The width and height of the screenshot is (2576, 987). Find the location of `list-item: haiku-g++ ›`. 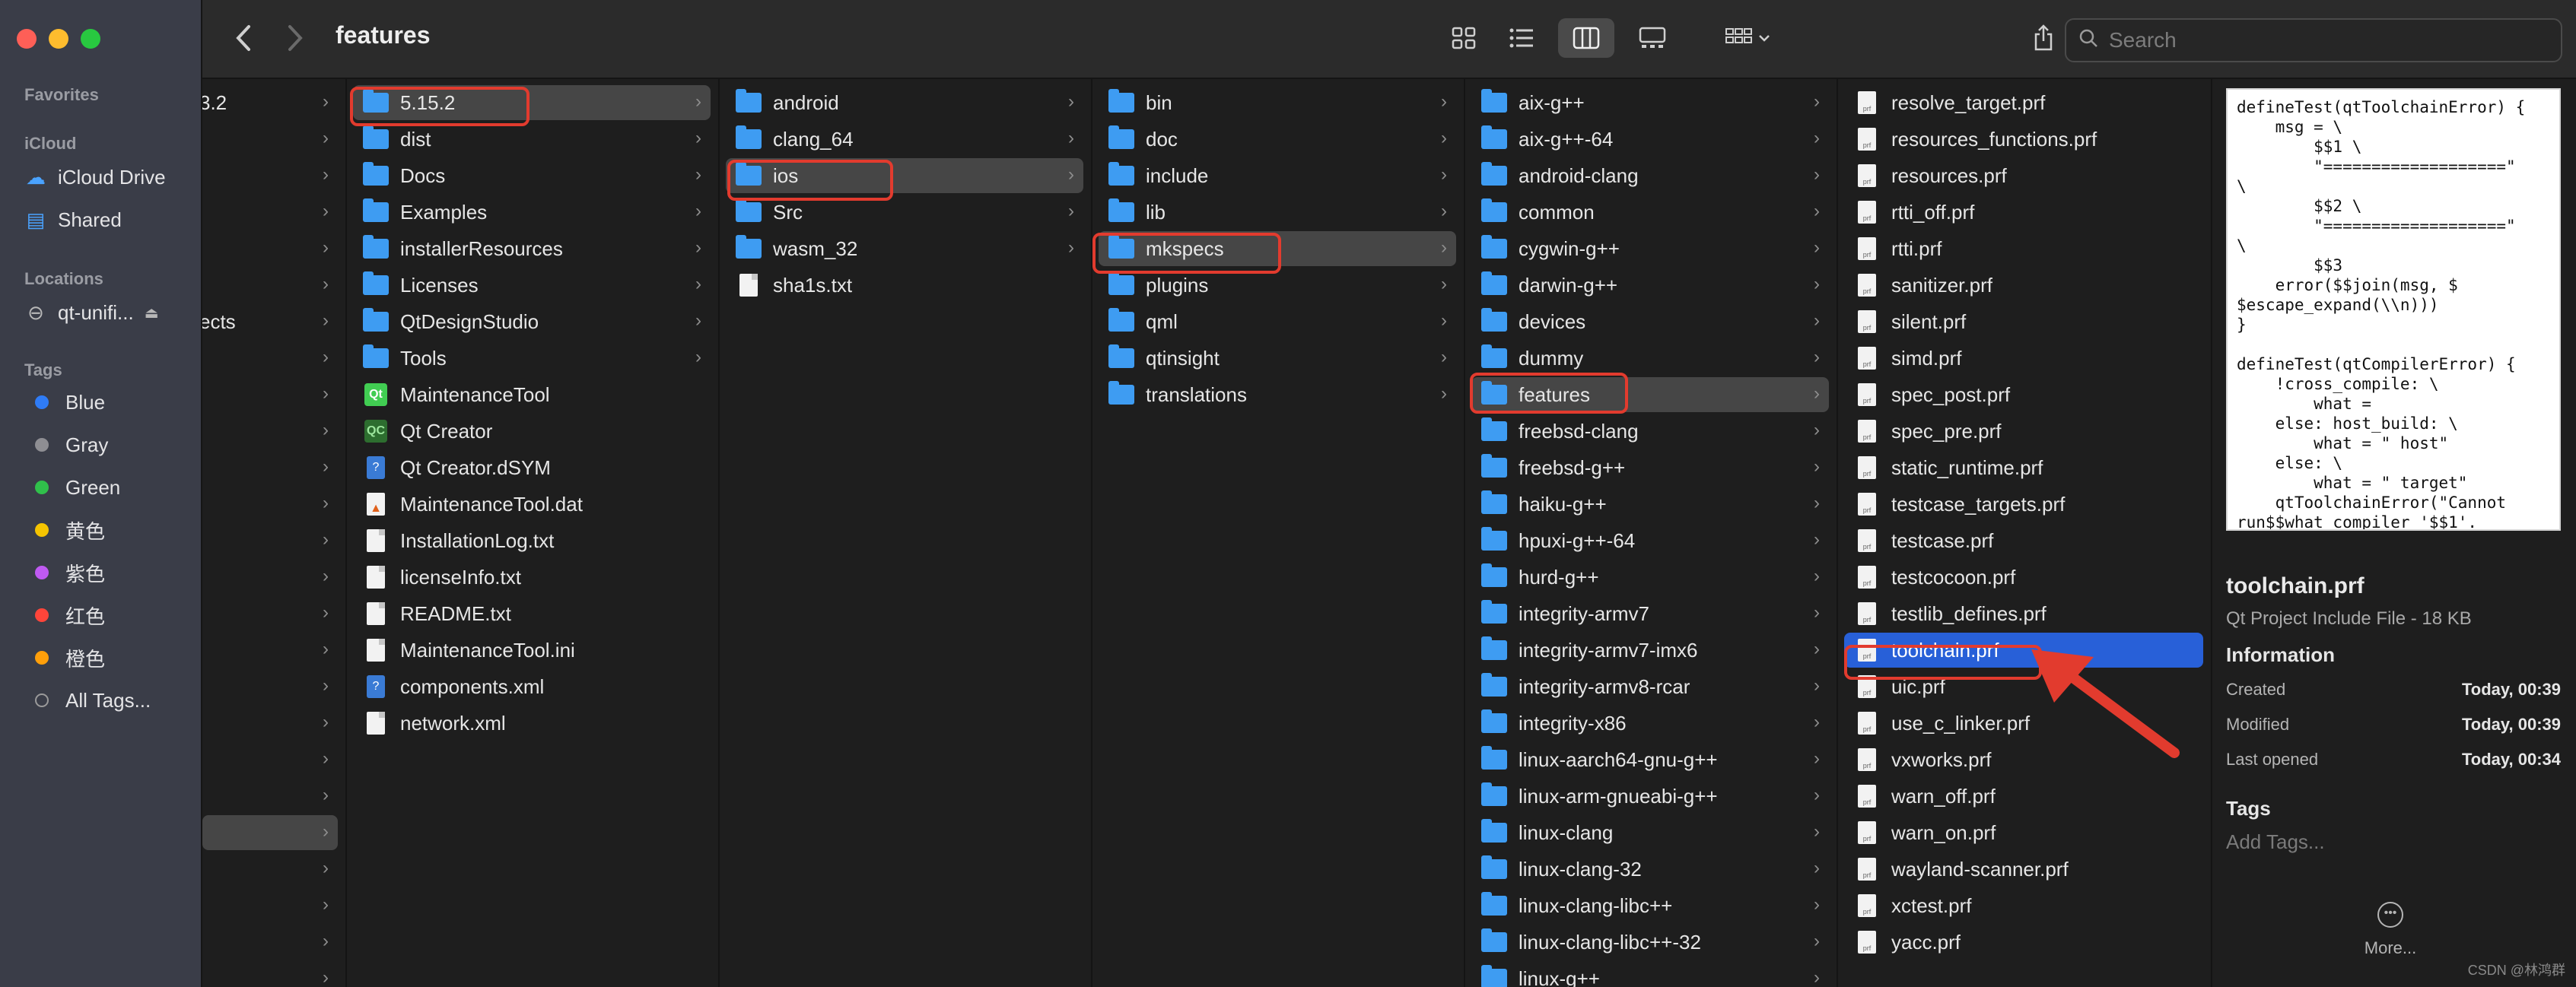

list-item: haiku-g++ › is located at coordinates (1650, 505).